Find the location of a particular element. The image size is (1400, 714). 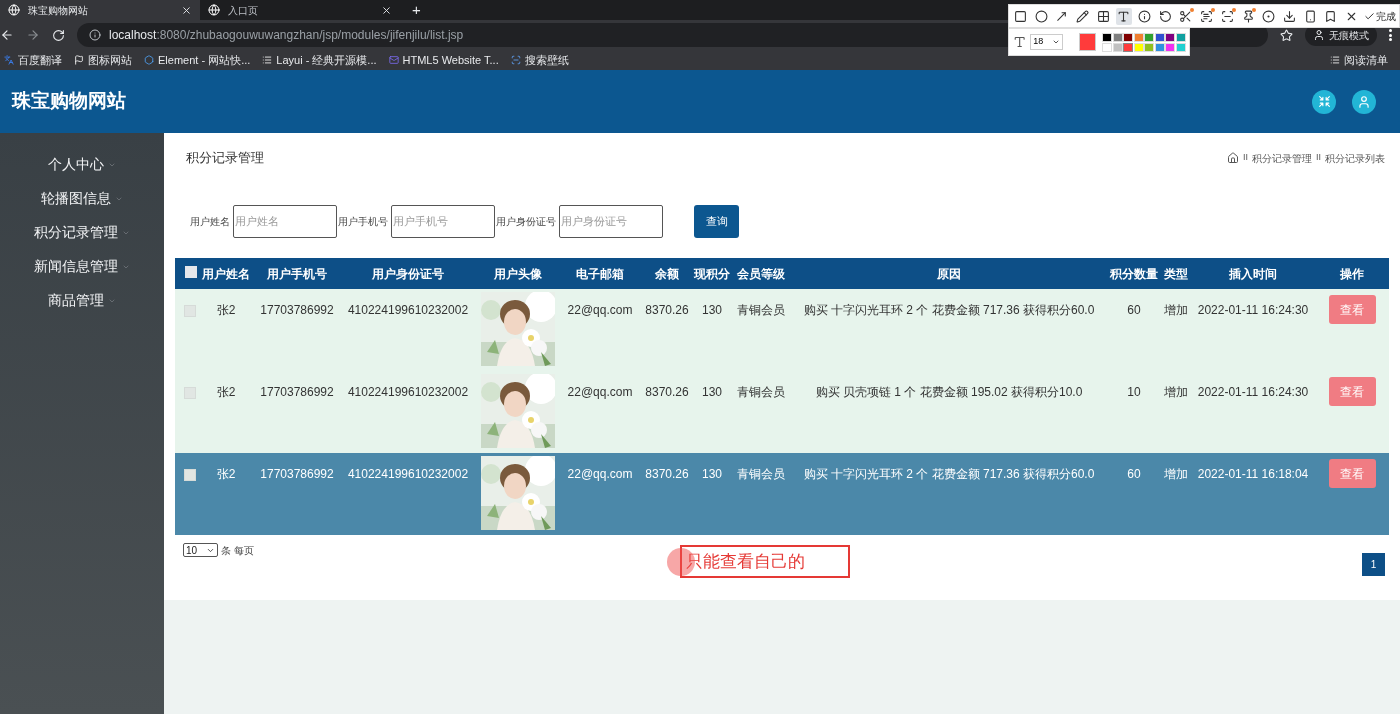

user-icon is located at coordinates (1364, 101).